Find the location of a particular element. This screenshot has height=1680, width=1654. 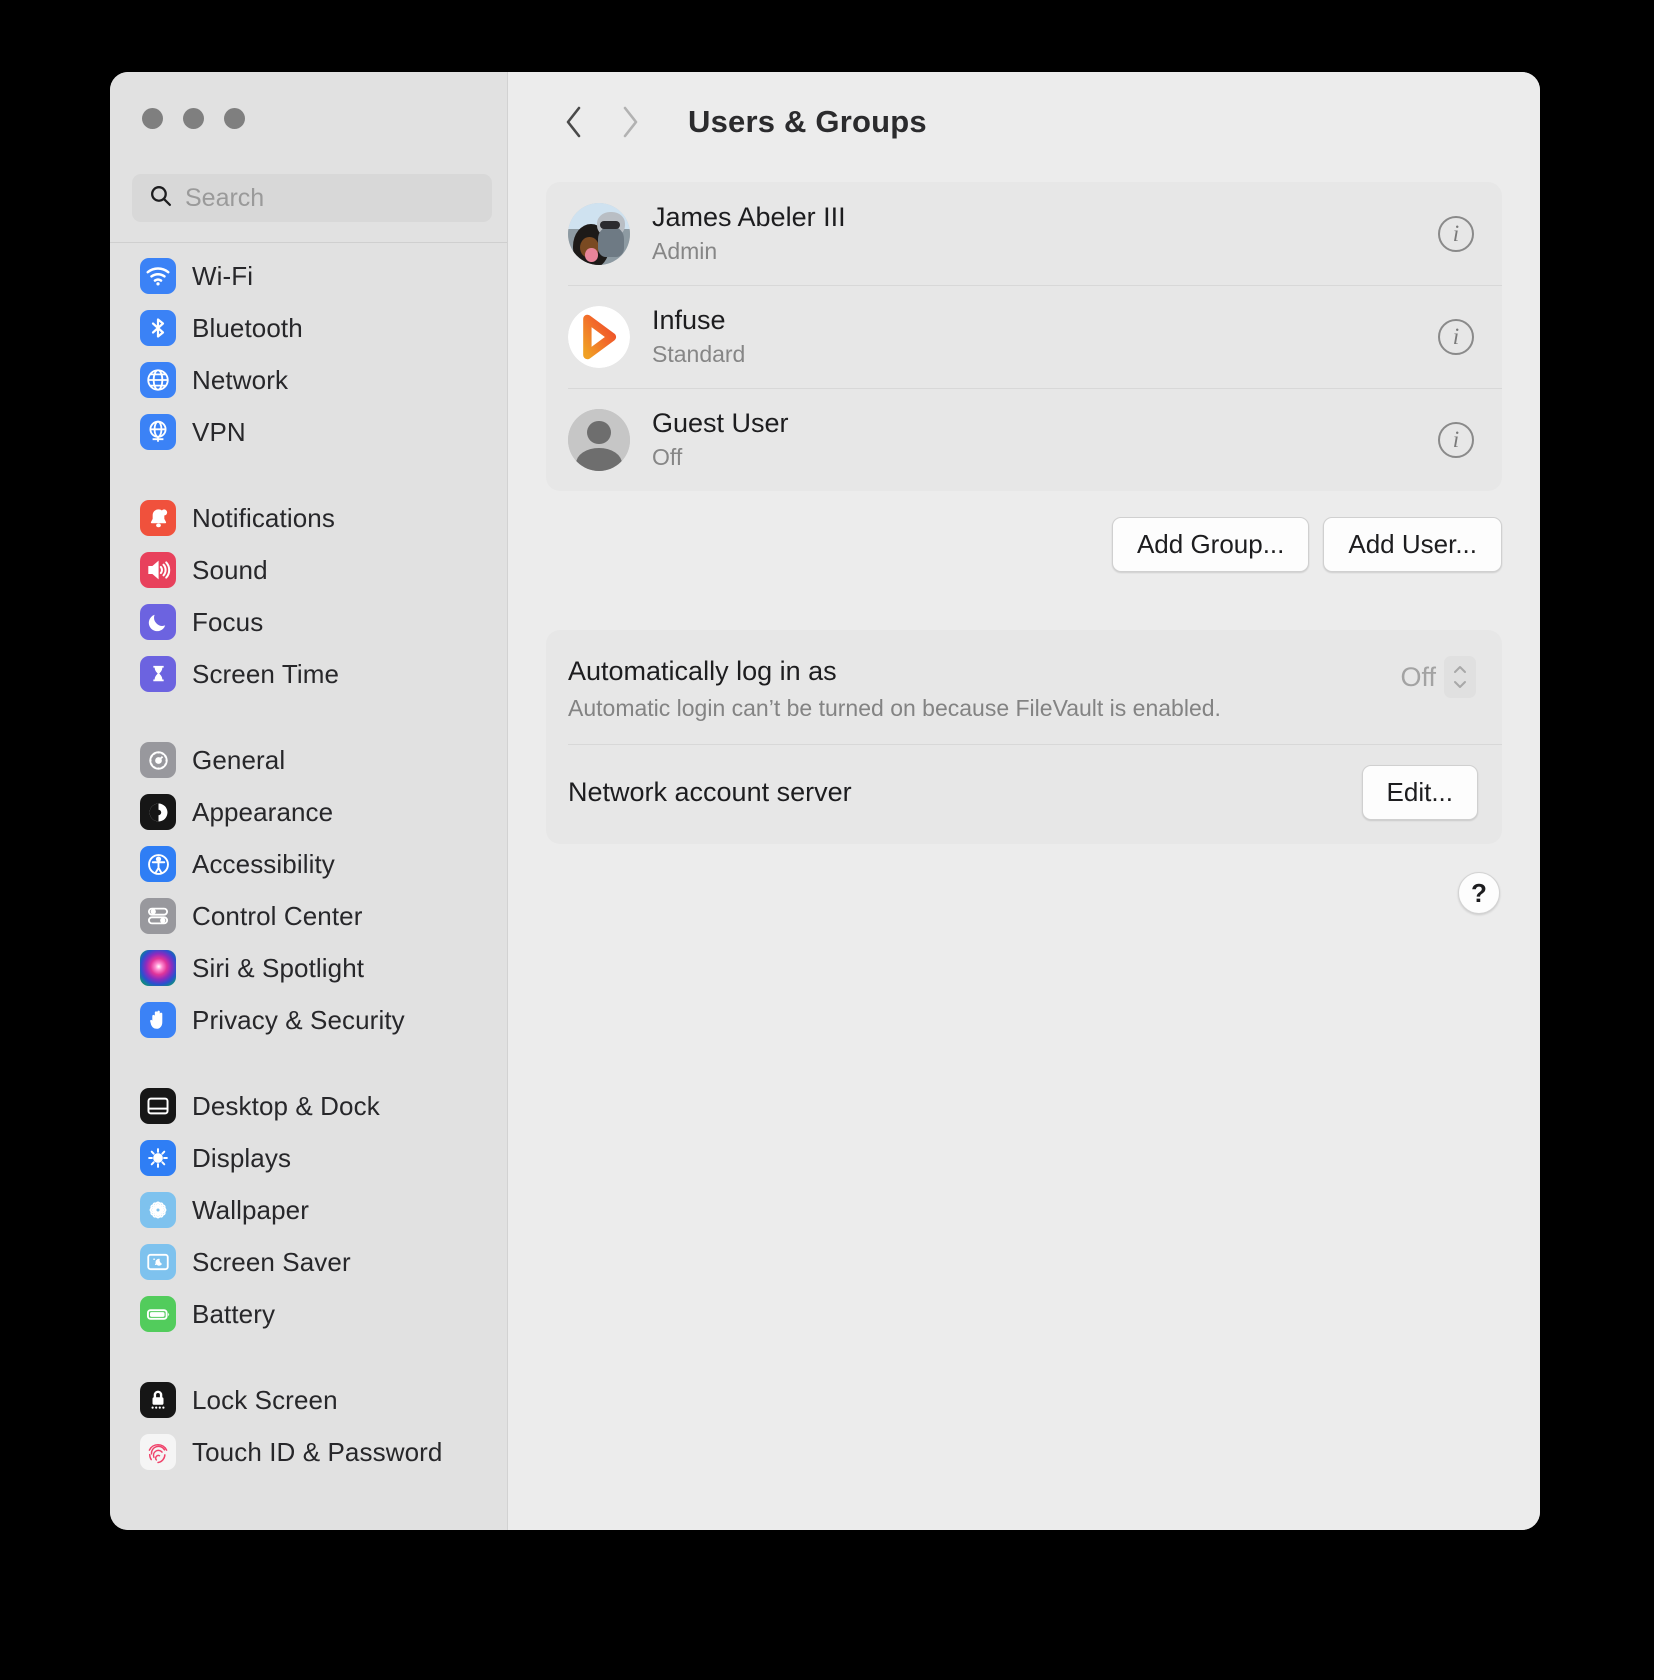

sidebar-item-sound: Sound is located at coordinates (319, 570).